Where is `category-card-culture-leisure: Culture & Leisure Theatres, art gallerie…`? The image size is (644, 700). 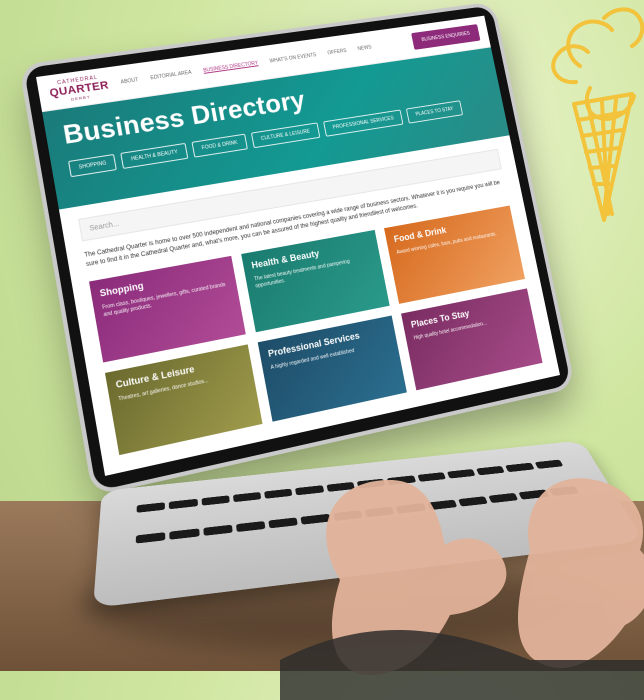
category-card-culture-leisure: Culture & Leisure Theatres, art gallerie… is located at coordinates (184, 400).